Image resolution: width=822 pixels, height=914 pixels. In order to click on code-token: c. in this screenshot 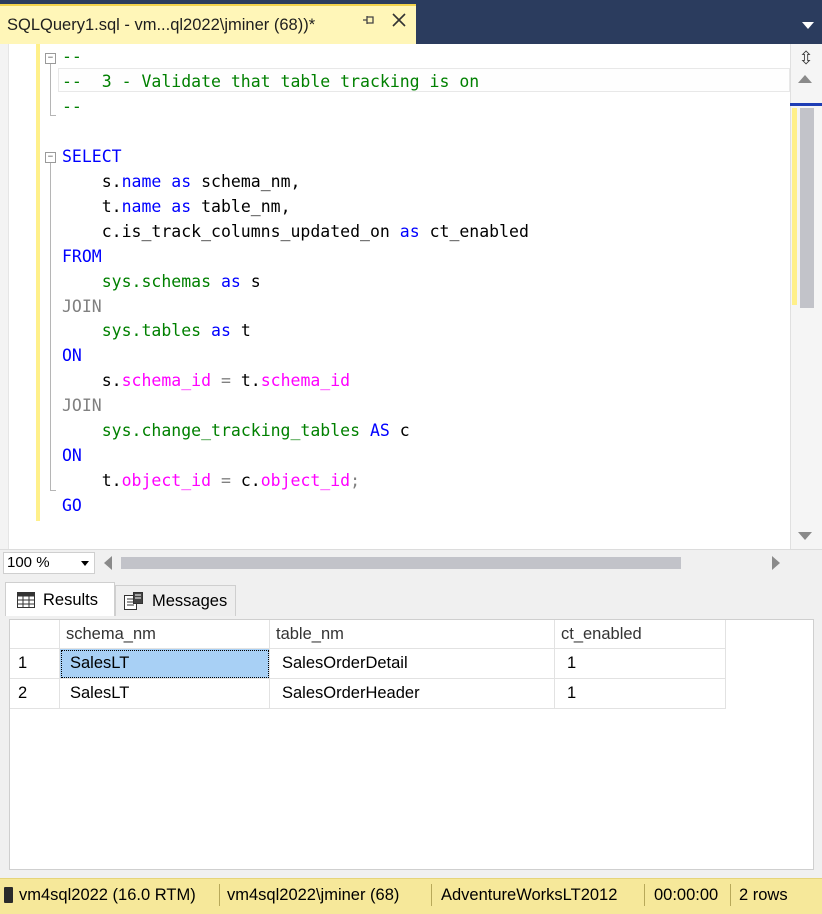, I will do `click(245, 481)`.